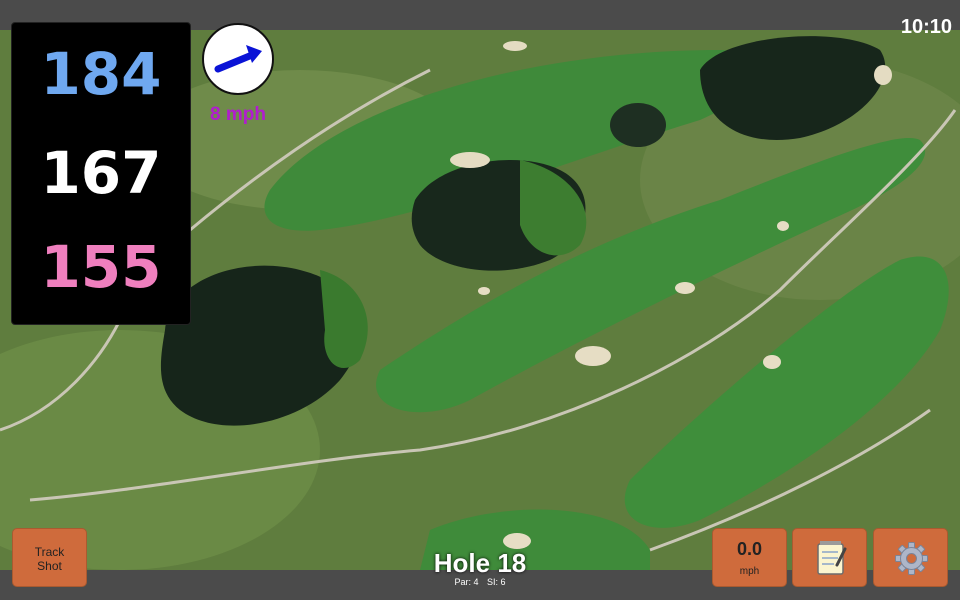 The image size is (960, 600). I want to click on hole-info: Par: 4 SI: 6, so click(480, 582).